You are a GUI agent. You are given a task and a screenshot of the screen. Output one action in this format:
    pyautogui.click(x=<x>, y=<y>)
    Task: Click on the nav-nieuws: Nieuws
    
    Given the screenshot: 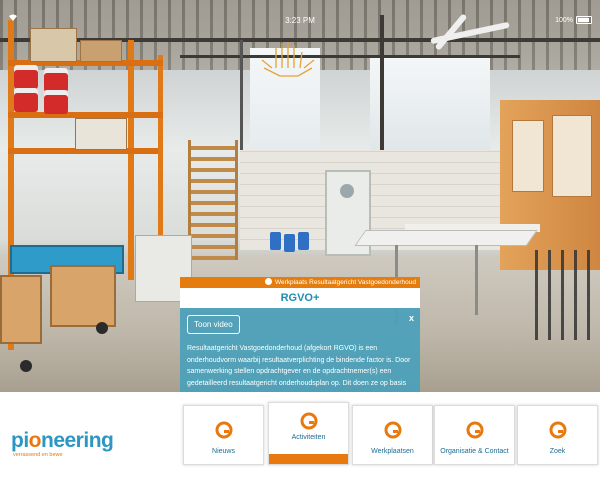 What is the action you would take?
    pyautogui.click(x=223, y=435)
    